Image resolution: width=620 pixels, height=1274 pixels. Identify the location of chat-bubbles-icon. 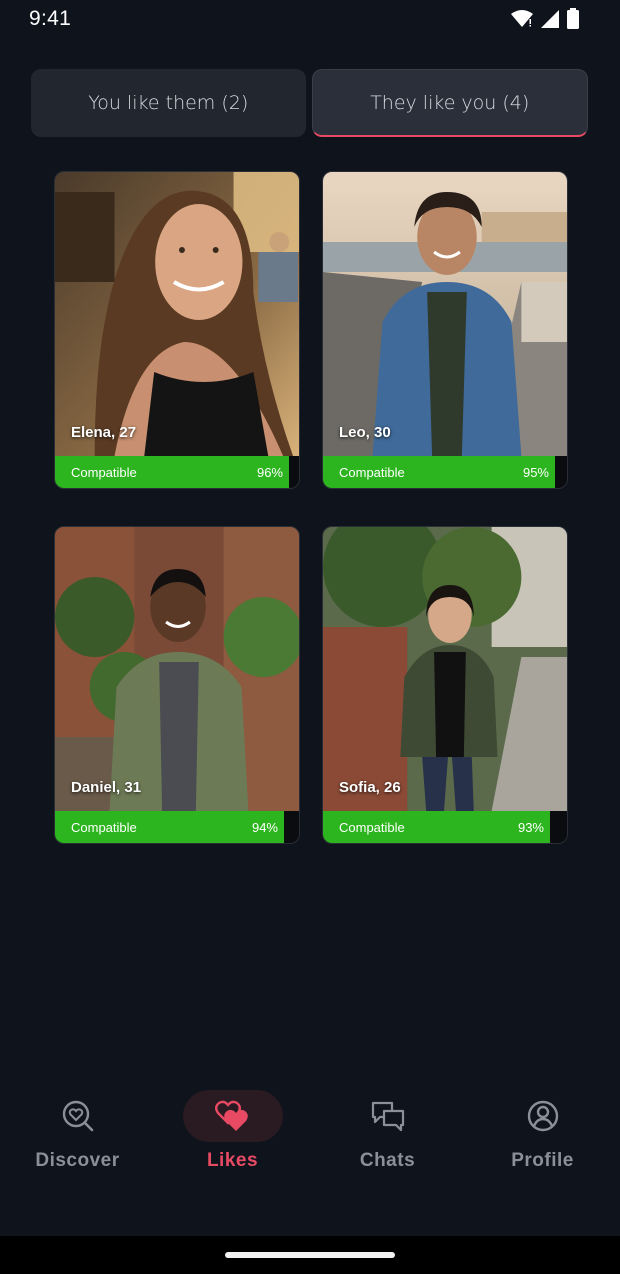
(387, 1116).